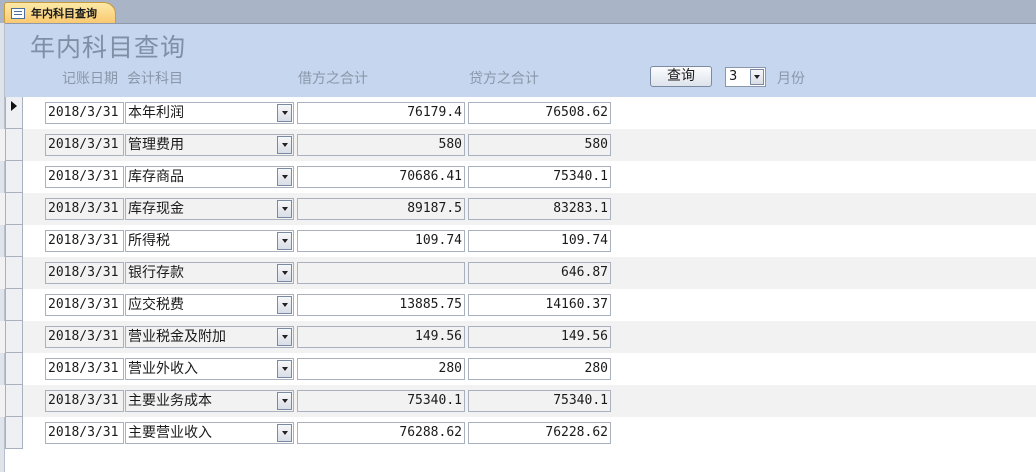 This screenshot has height=472, width=1036. Describe the element at coordinates (381, 113) in the screenshot. I see `debit-total-field: 76179.4` at that location.